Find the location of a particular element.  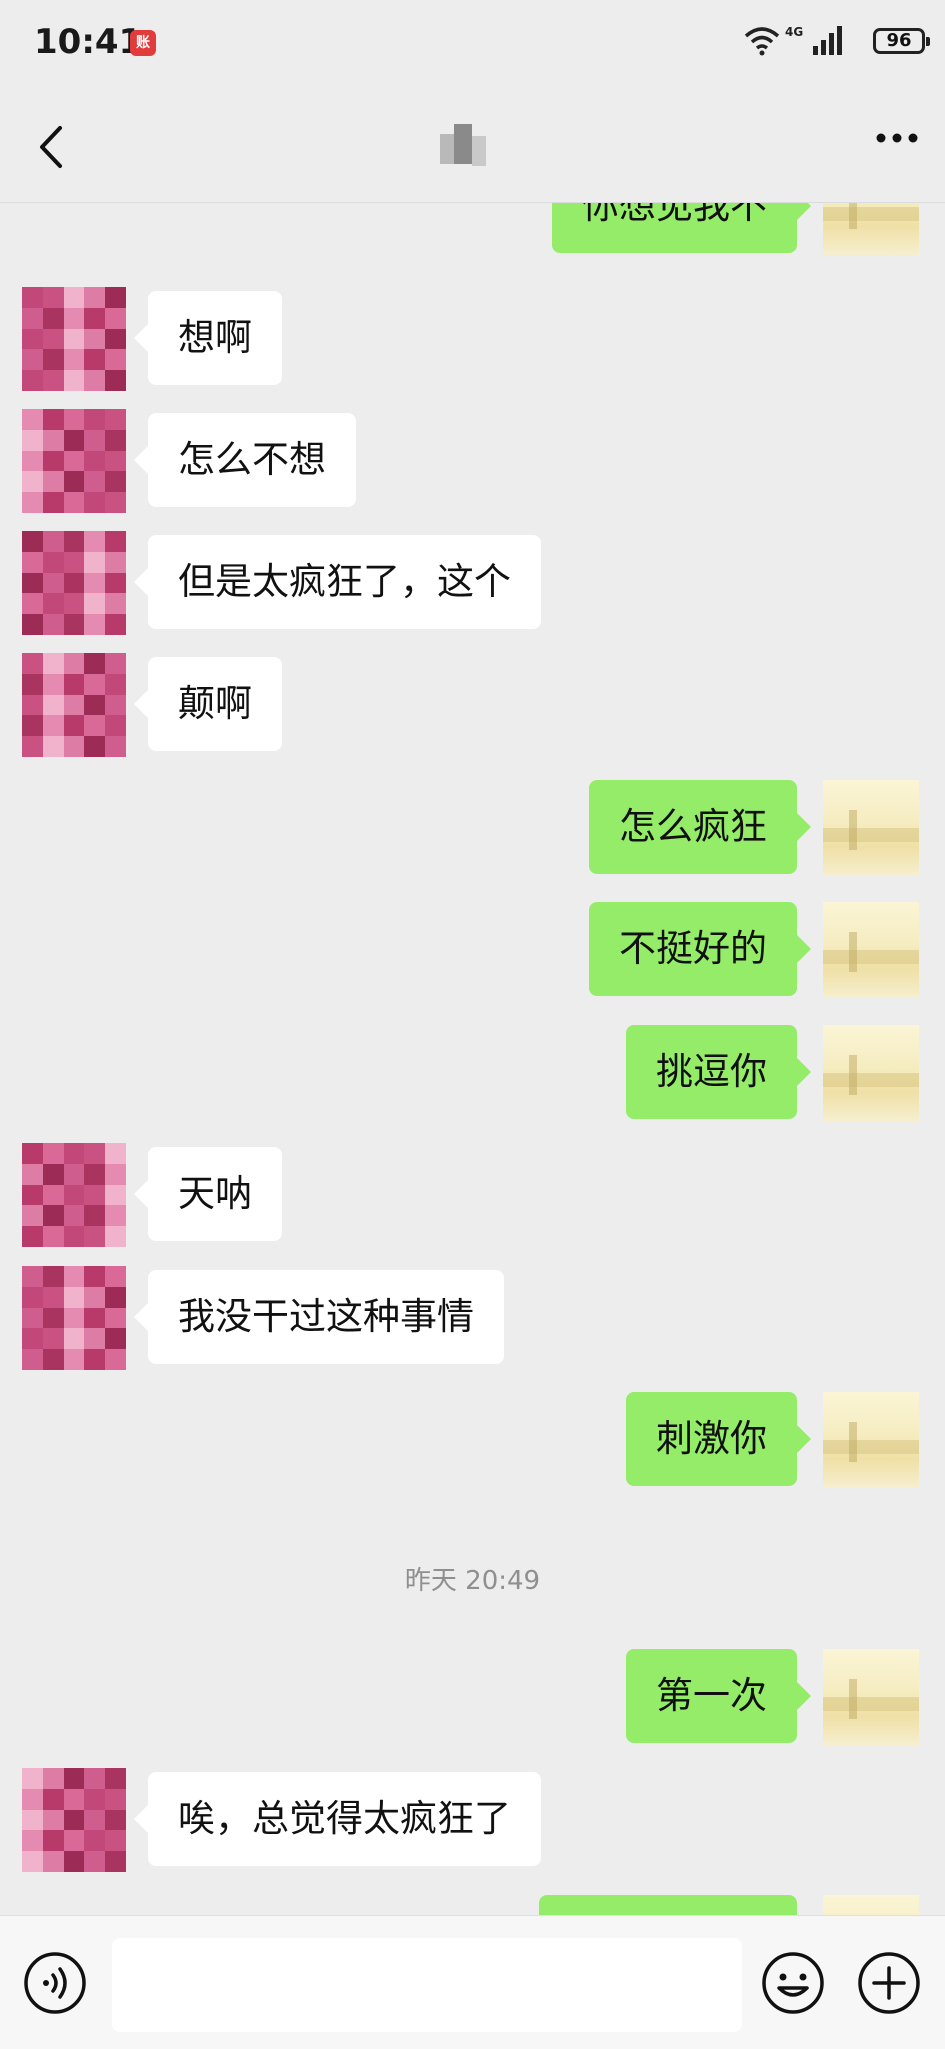

outgoing-bubble: 挑逗你 is located at coordinates (718, 1072).